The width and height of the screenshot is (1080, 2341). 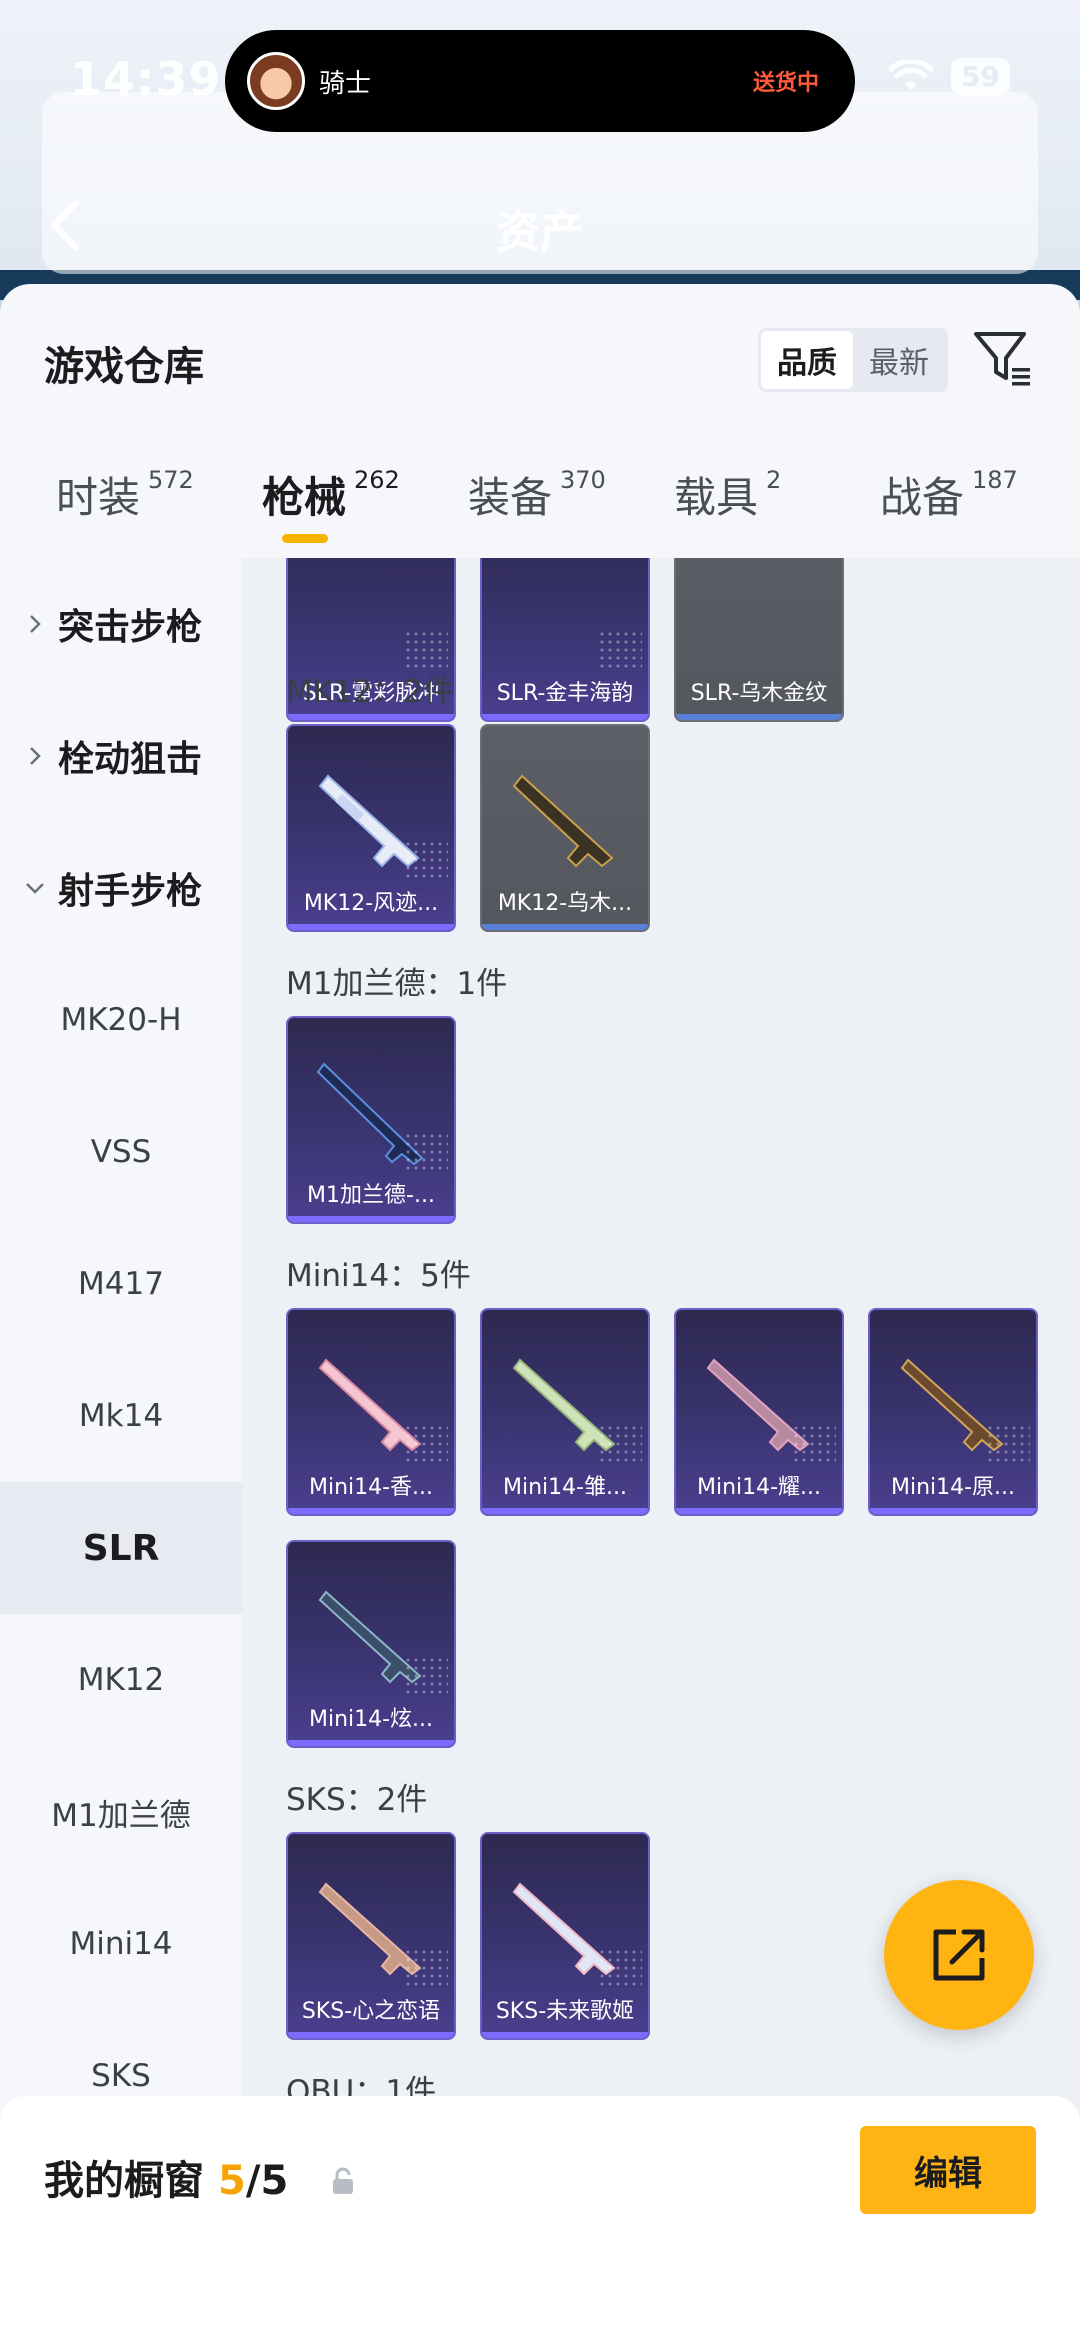 What do you see at coordinates (121, 1944) in the screenshot?
I see `sidebar-item-mini14: Mini14` at bounding box center [121, 1944].